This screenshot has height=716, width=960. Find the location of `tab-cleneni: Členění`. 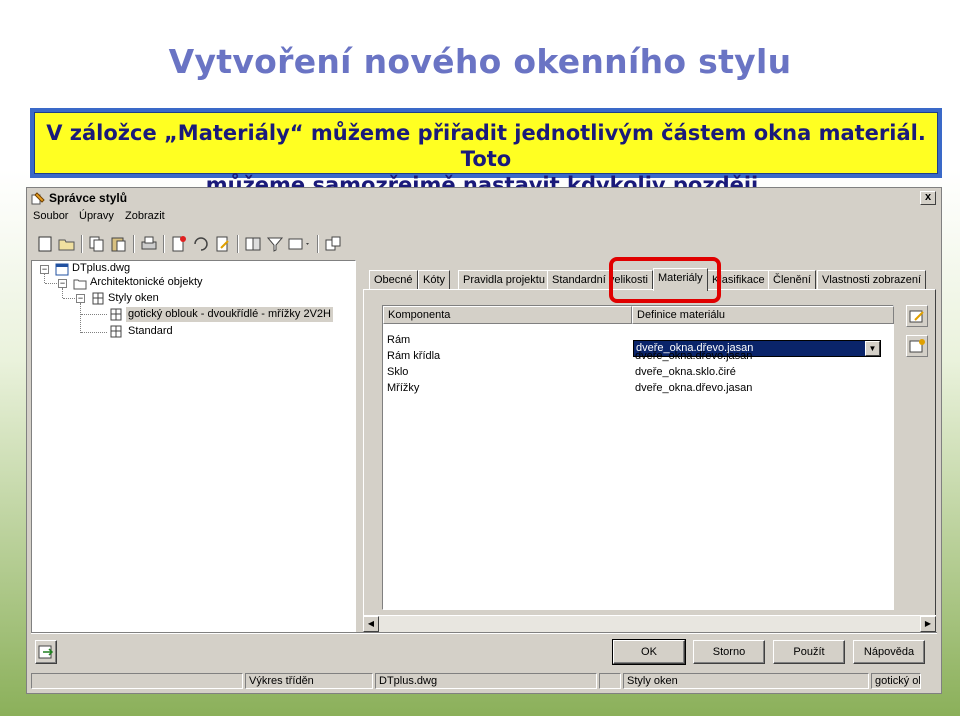

tab-cleneni: Členění is located at coordinates (792, 280).